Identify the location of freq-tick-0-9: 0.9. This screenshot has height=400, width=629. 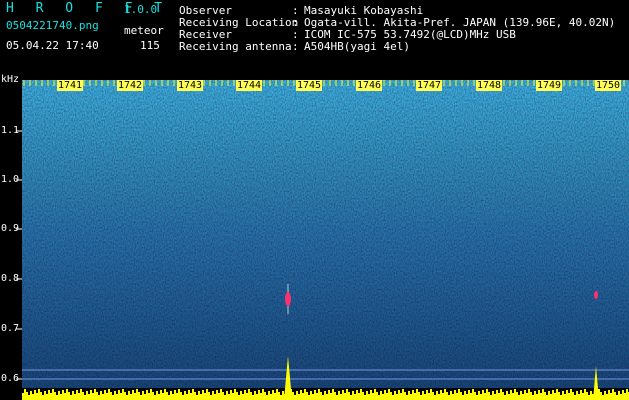
(10, 228).